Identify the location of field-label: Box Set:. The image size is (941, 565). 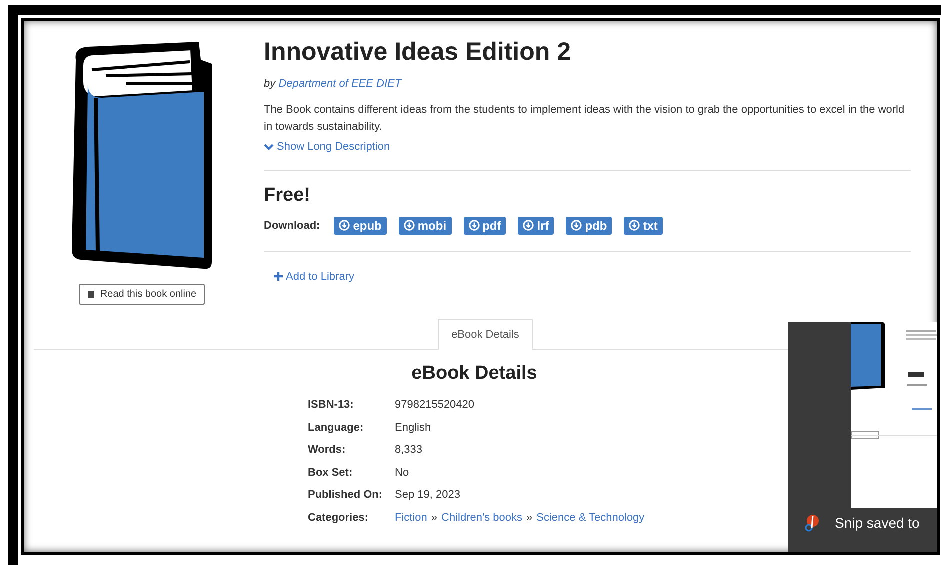
(331, 472).